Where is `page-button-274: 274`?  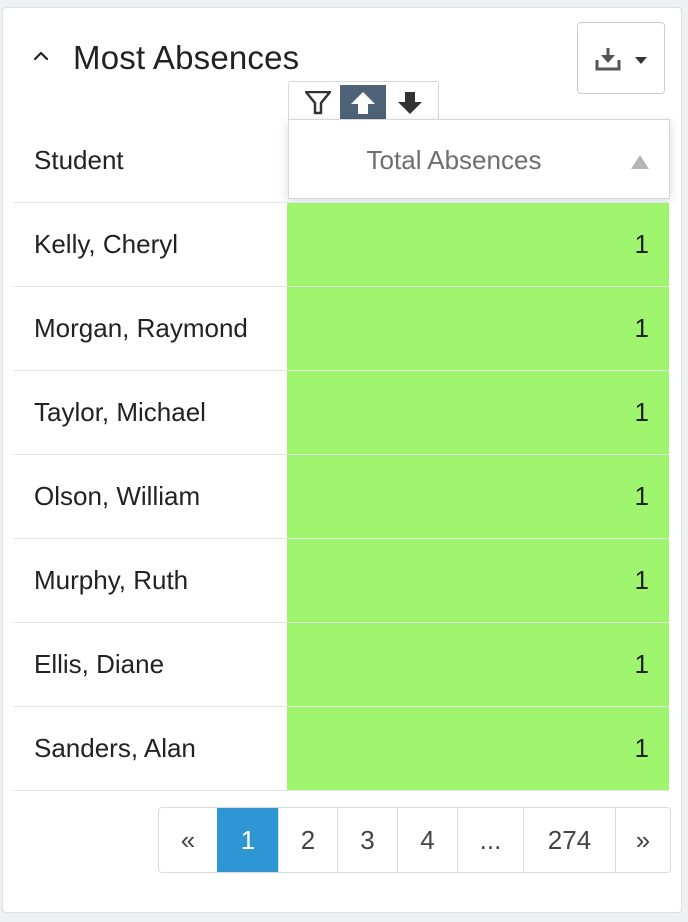 page-button-274: 274 is located at coordinates (569, 840).